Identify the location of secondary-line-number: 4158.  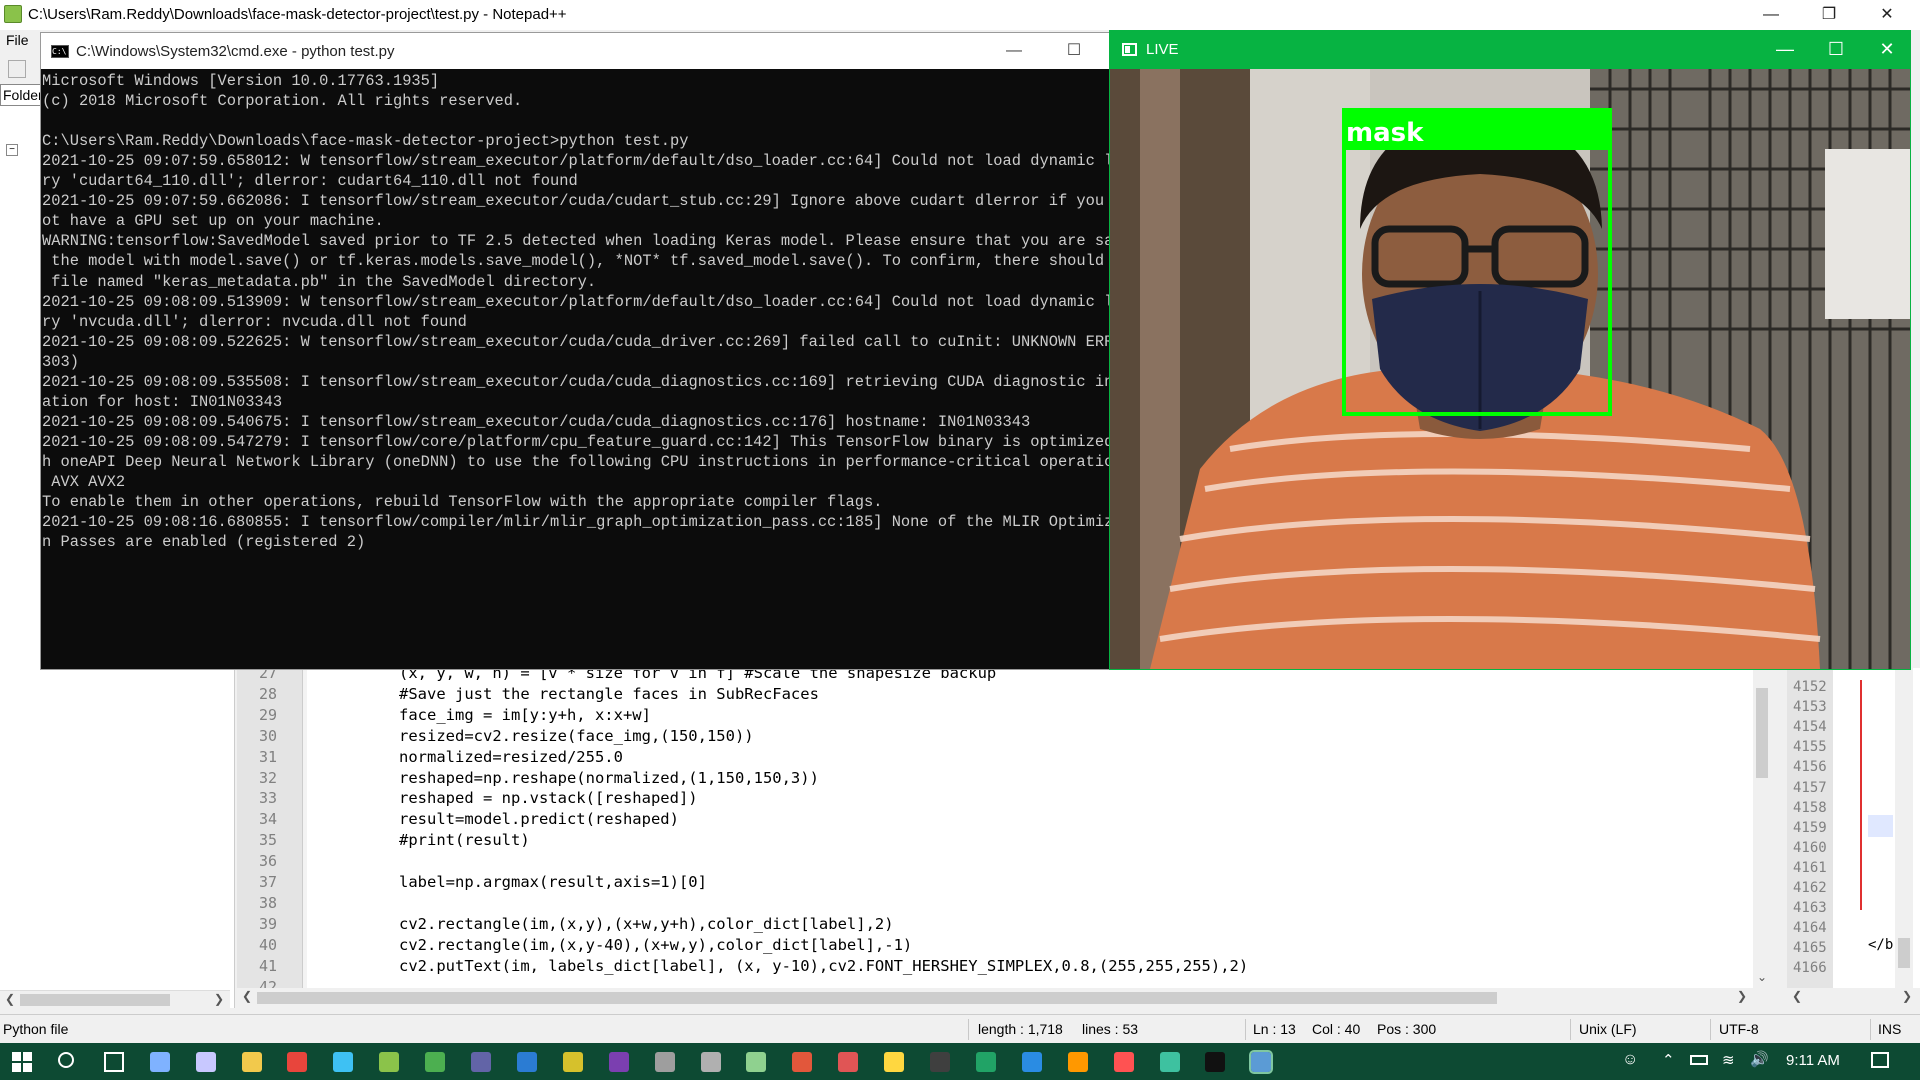
(1810, 807).